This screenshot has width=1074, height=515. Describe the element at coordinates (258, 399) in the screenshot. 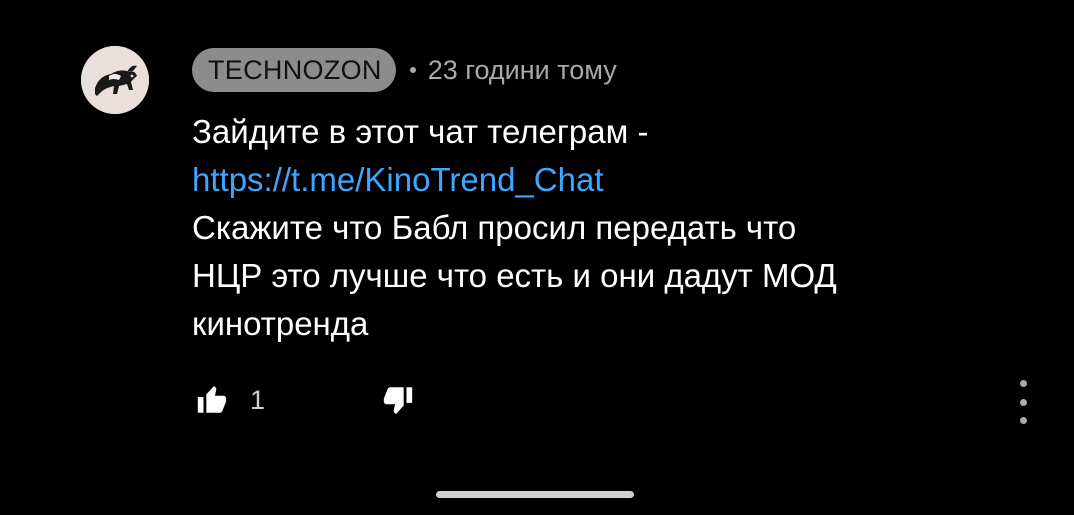

I see `like-count: 1` at that location.